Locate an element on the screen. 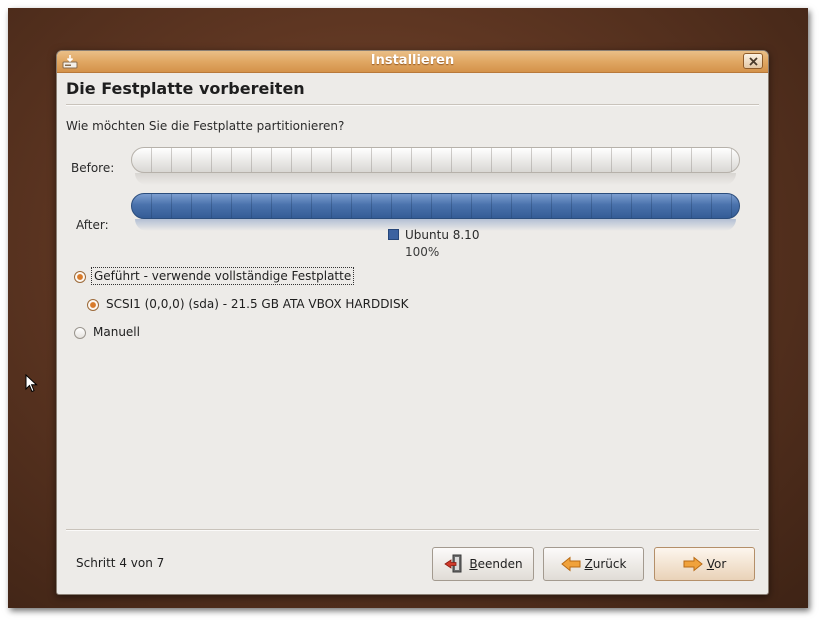 The height and width of the screenshot is (630, 830). quit-label-rest: eenden is located at coordinates (500, 564).